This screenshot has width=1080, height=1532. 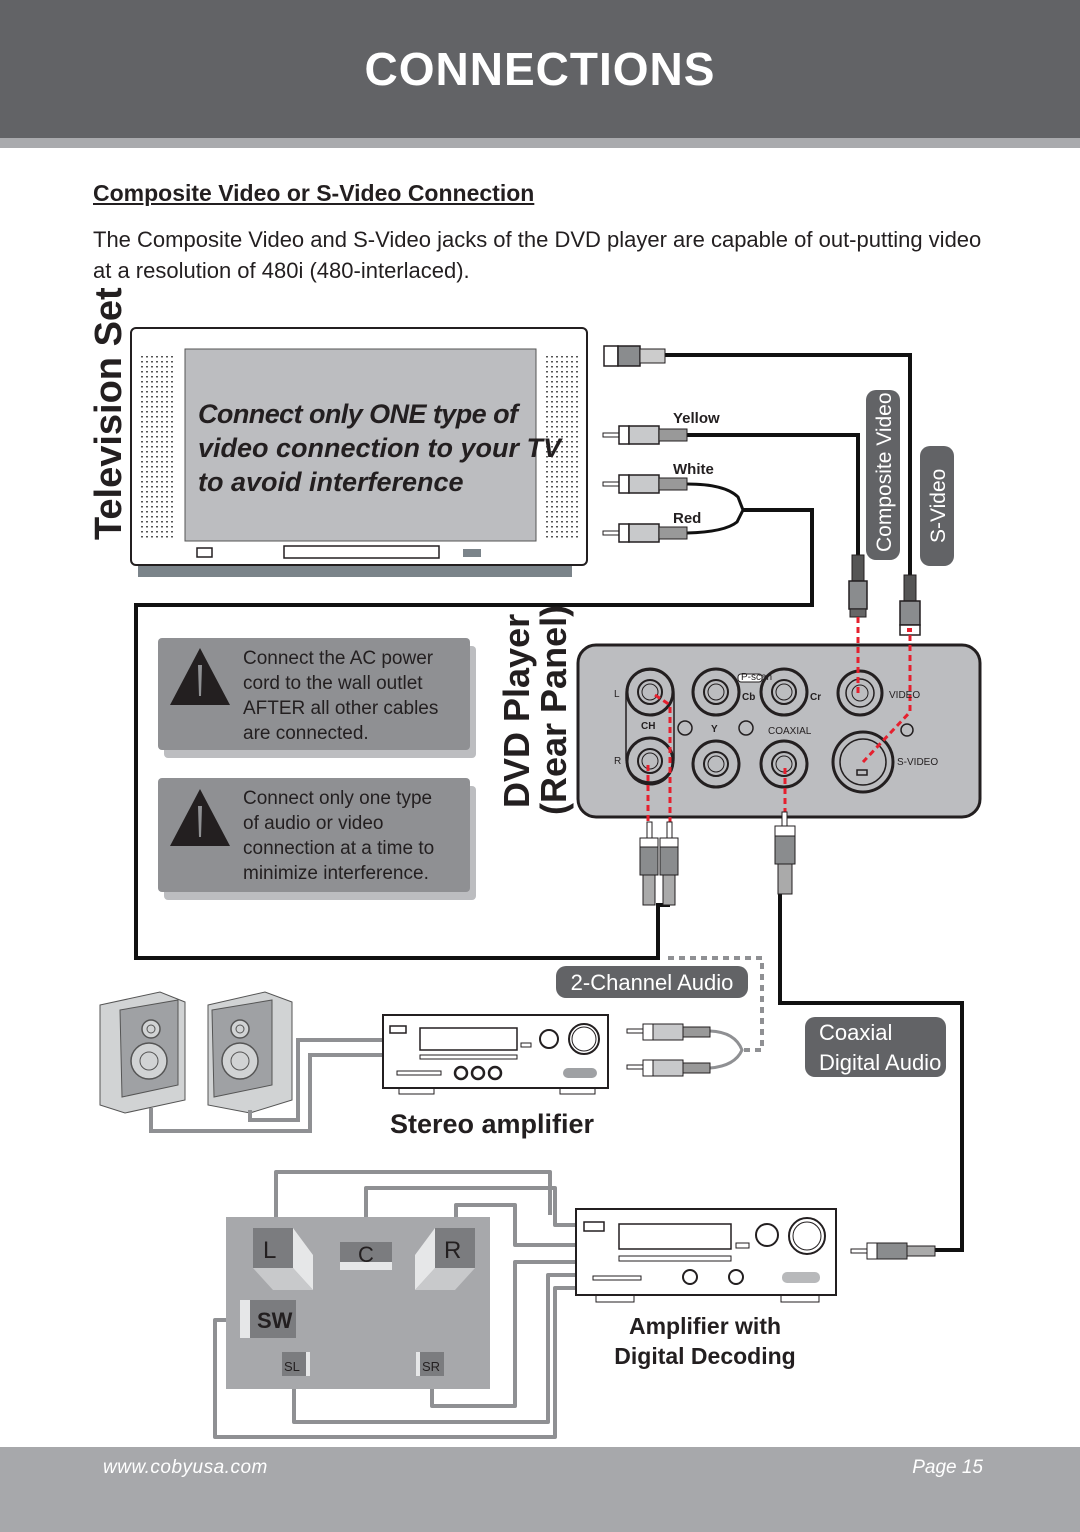 What do you see at coordinates (858, 586) in the screenshot?
I see `composite-plug-dvd` at bounding box center [858, 586].